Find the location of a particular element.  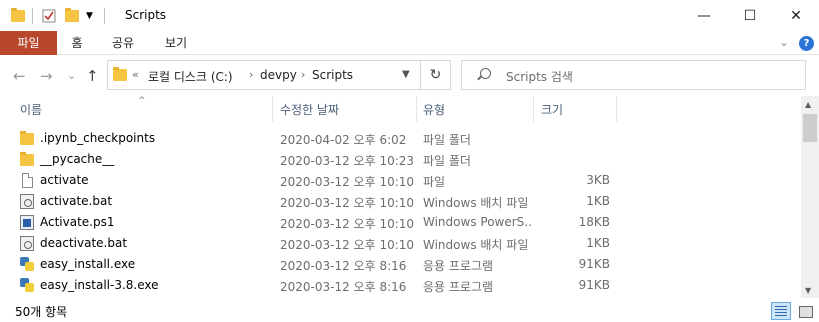

back-button: ← is located at coordinates (19, 76).